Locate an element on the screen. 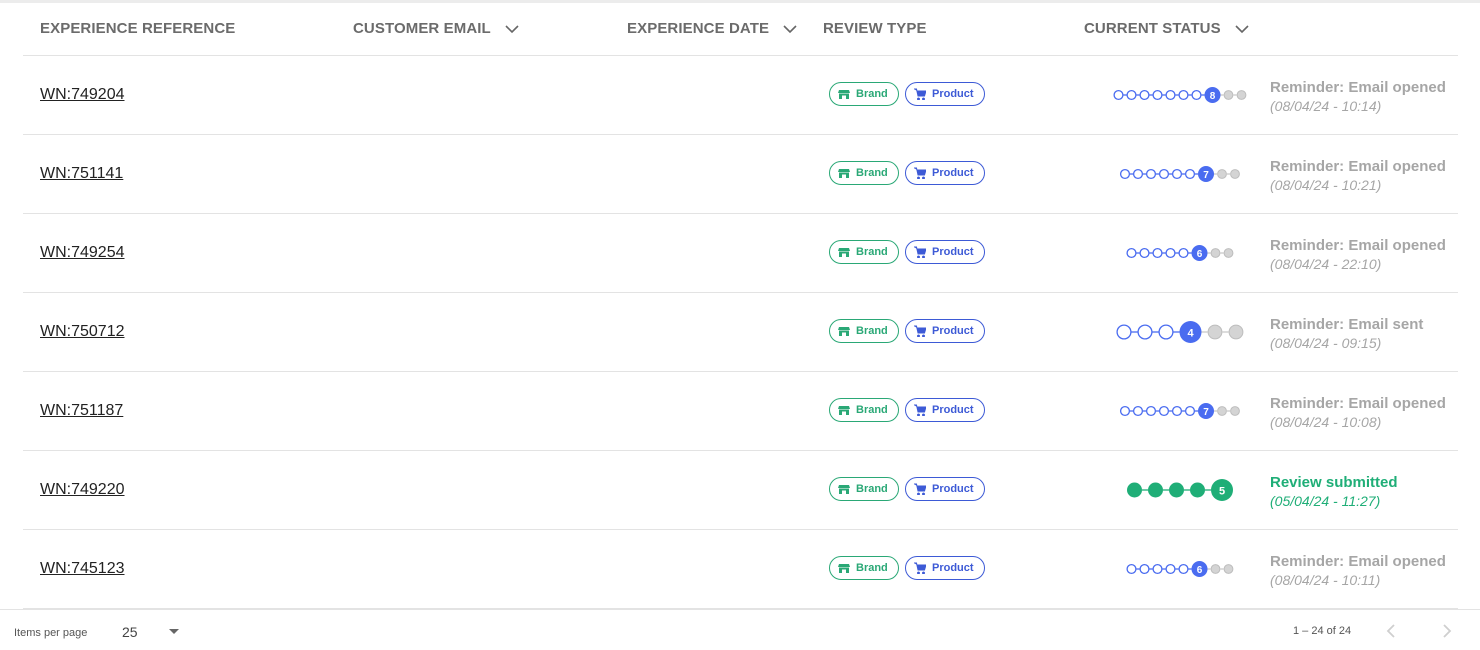 This screenshot has width=1480, height=650. current-step-number: 4 is located at coordinates (1190, 334).